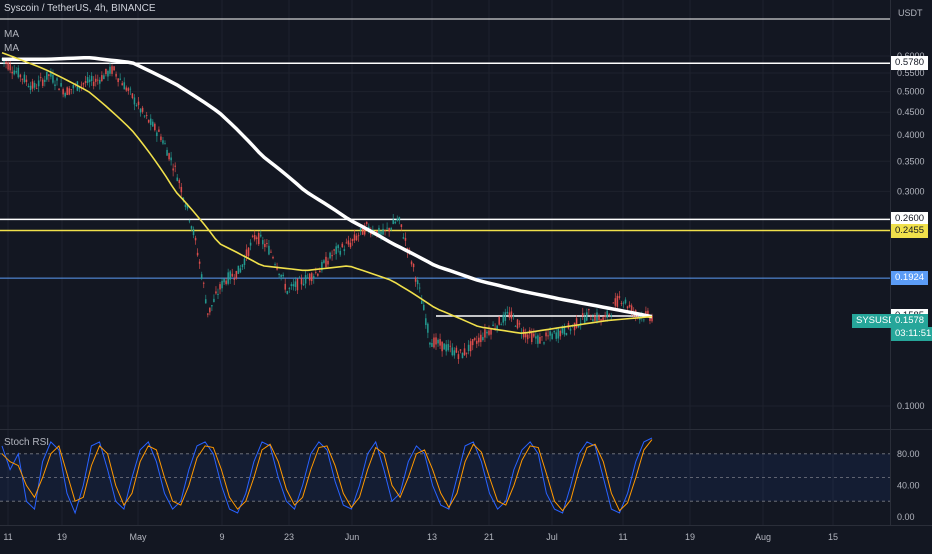  I want to click on indicator-label-ma-2: MA, so click(11, 48).